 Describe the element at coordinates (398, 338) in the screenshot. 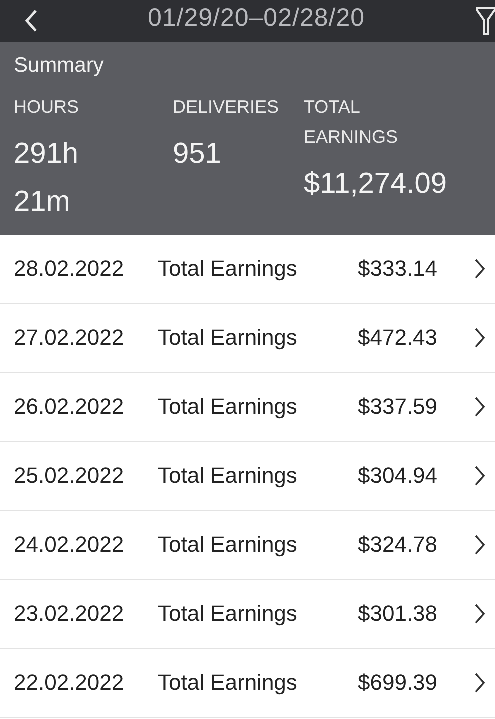

I see `row-amount: $472.43` at that location.